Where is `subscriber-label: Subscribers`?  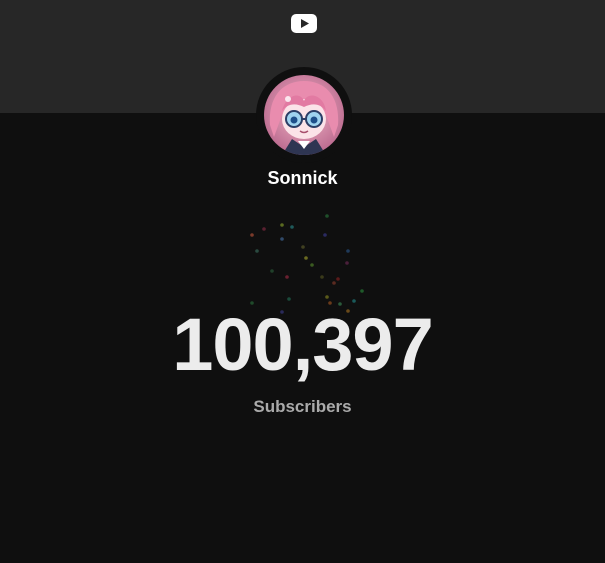 subscriber-label: Subscribers is located at coordinates (302, 406).